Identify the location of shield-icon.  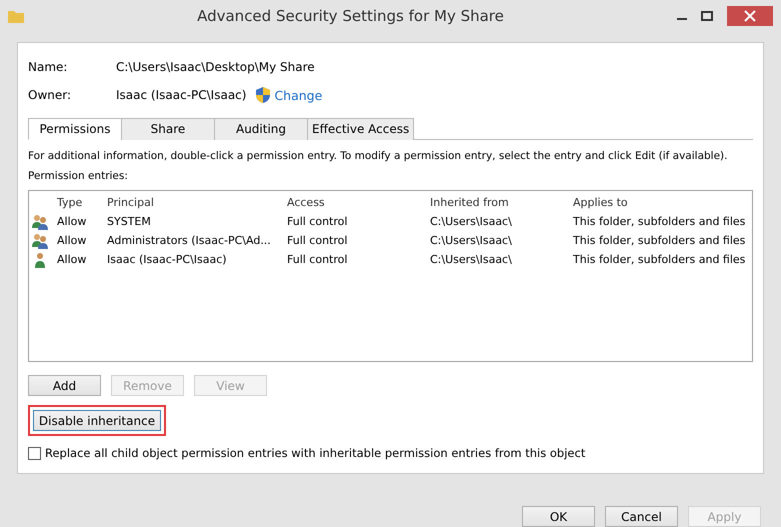
(263, 95).